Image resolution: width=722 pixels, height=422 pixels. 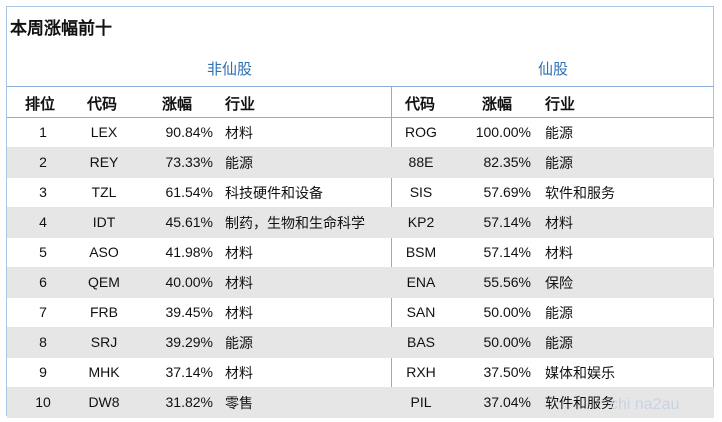 I want to click on right-code-cell: KP2, so click(x=421, y=222).